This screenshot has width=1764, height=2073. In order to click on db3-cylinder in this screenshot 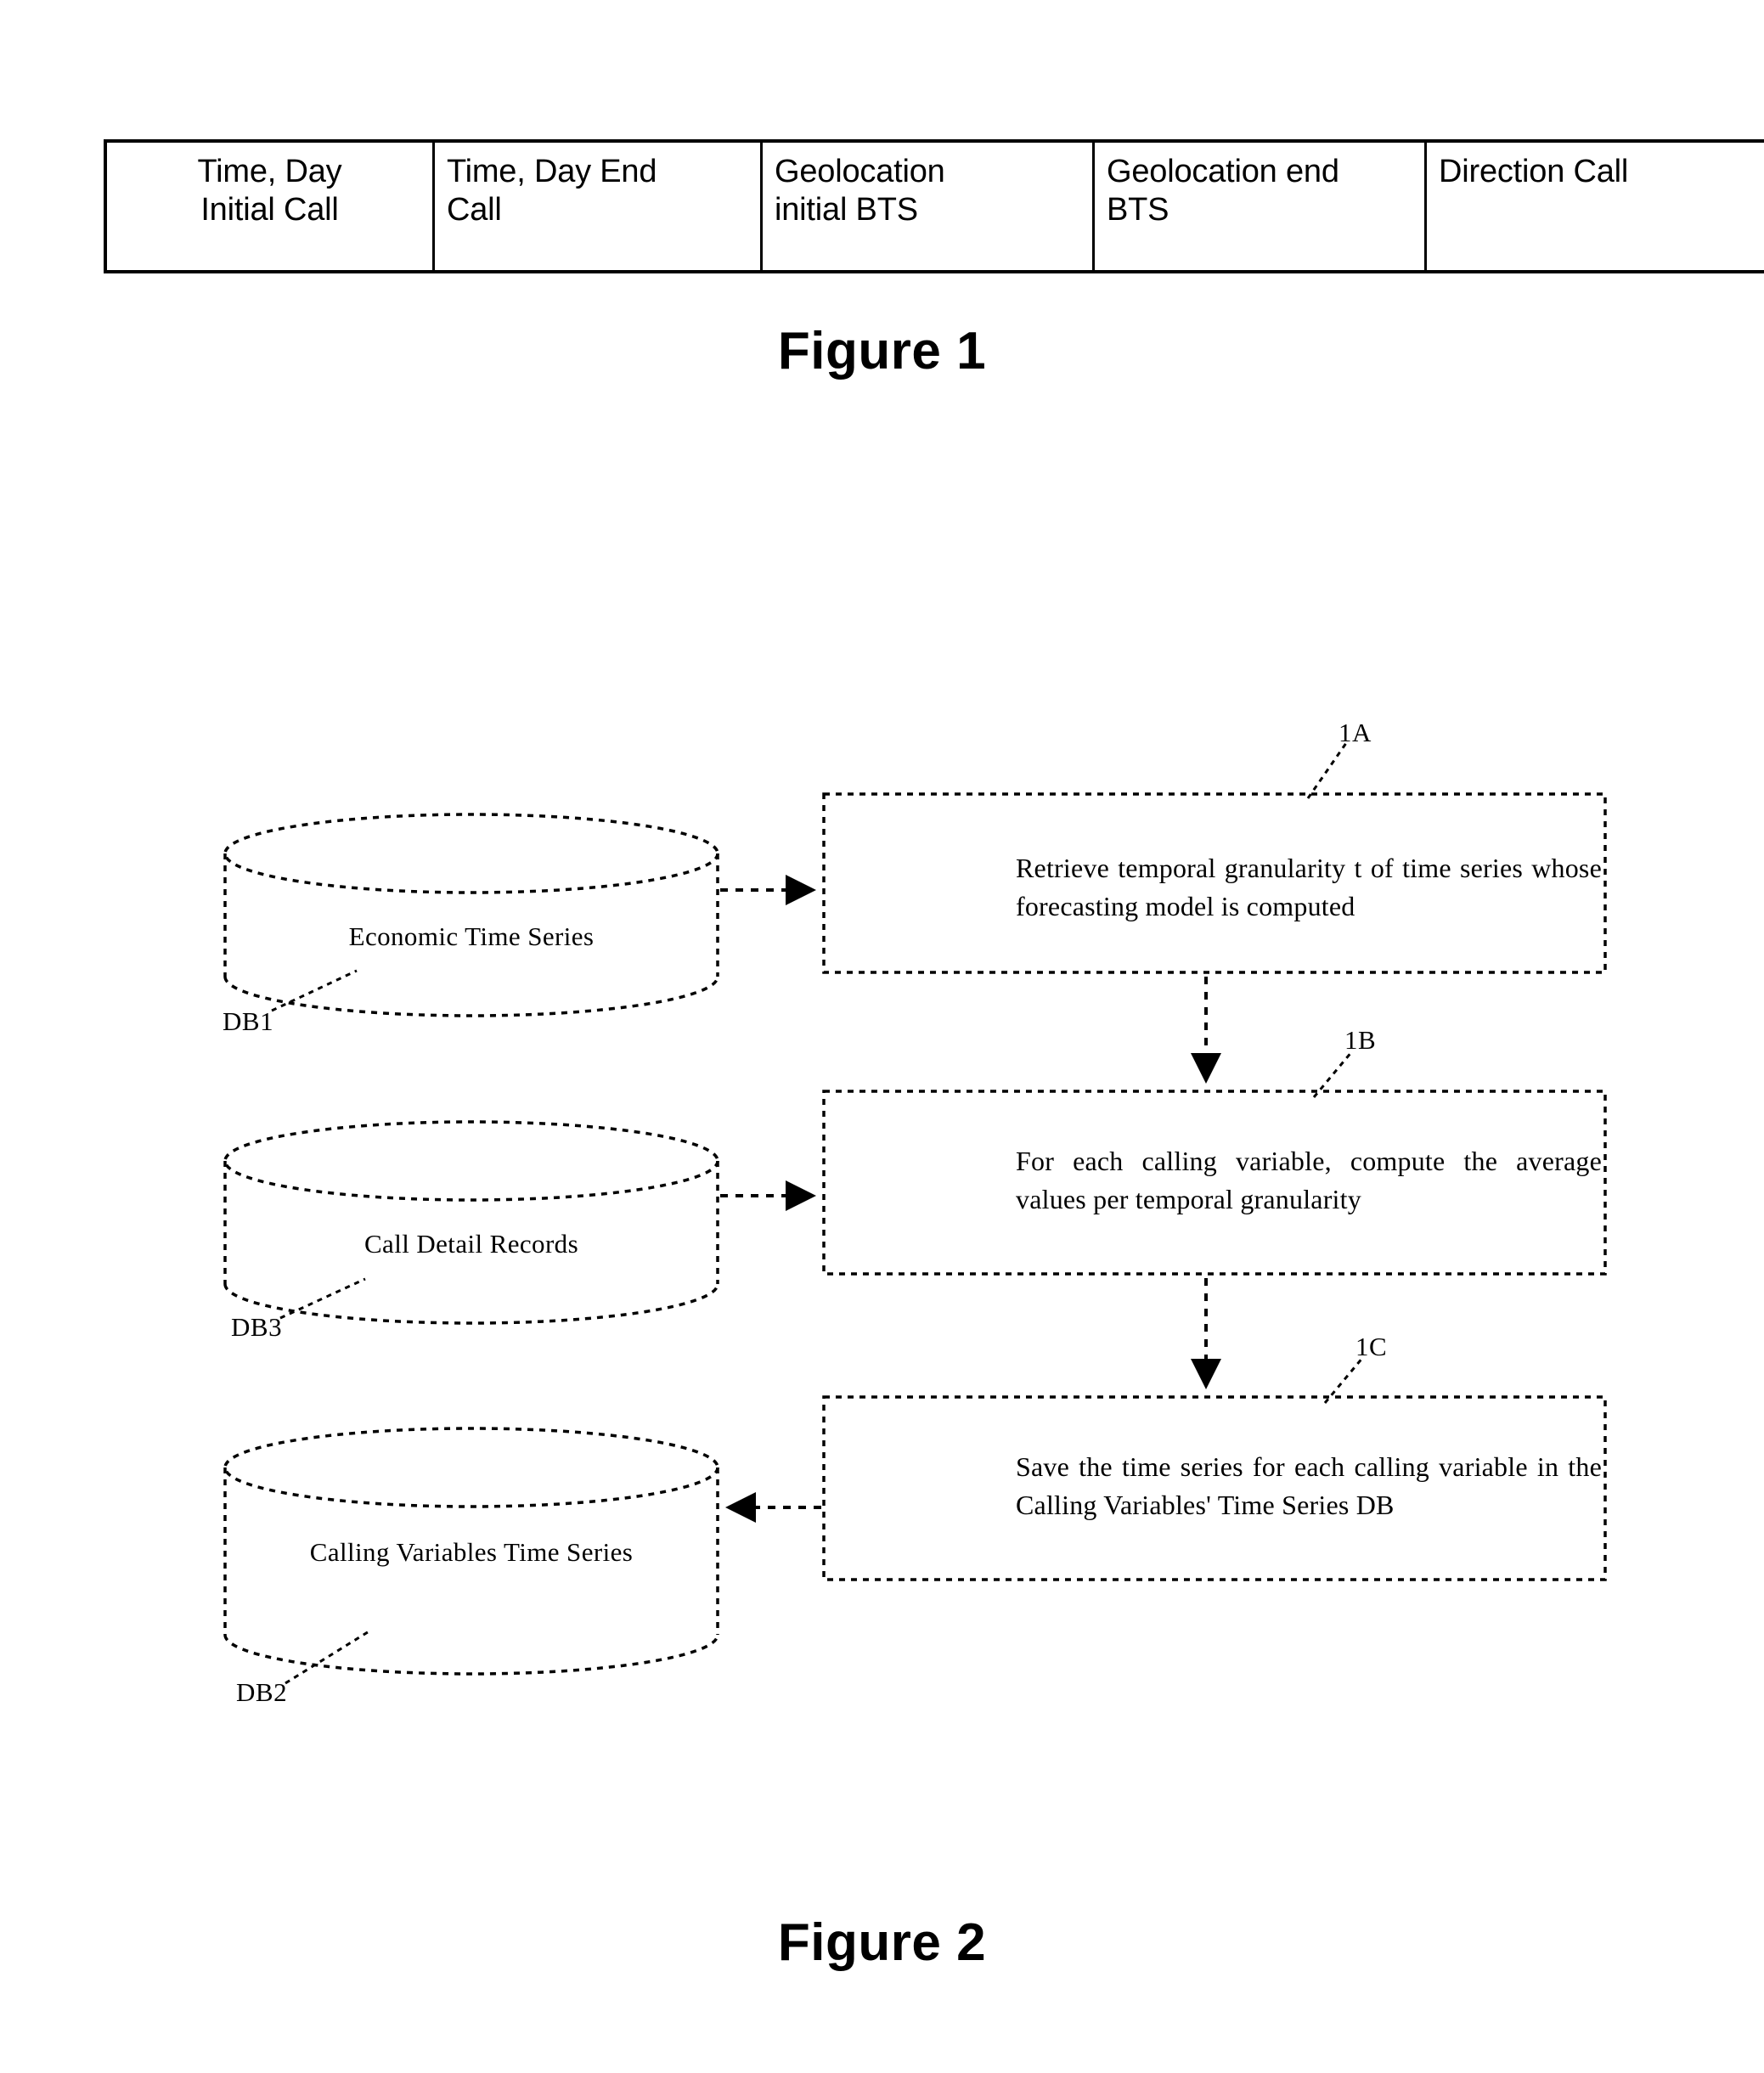, I will do `click(471, 1222)`.